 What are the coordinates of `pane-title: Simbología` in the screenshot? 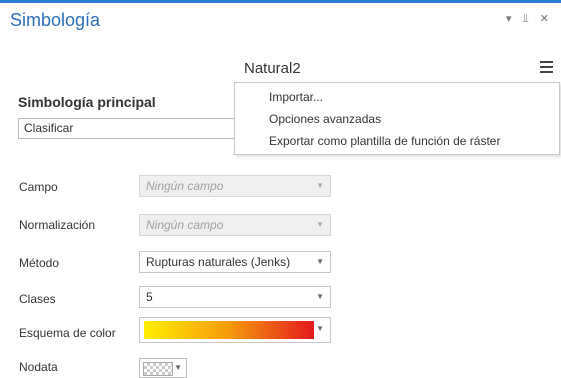 It's located at (55, 20).